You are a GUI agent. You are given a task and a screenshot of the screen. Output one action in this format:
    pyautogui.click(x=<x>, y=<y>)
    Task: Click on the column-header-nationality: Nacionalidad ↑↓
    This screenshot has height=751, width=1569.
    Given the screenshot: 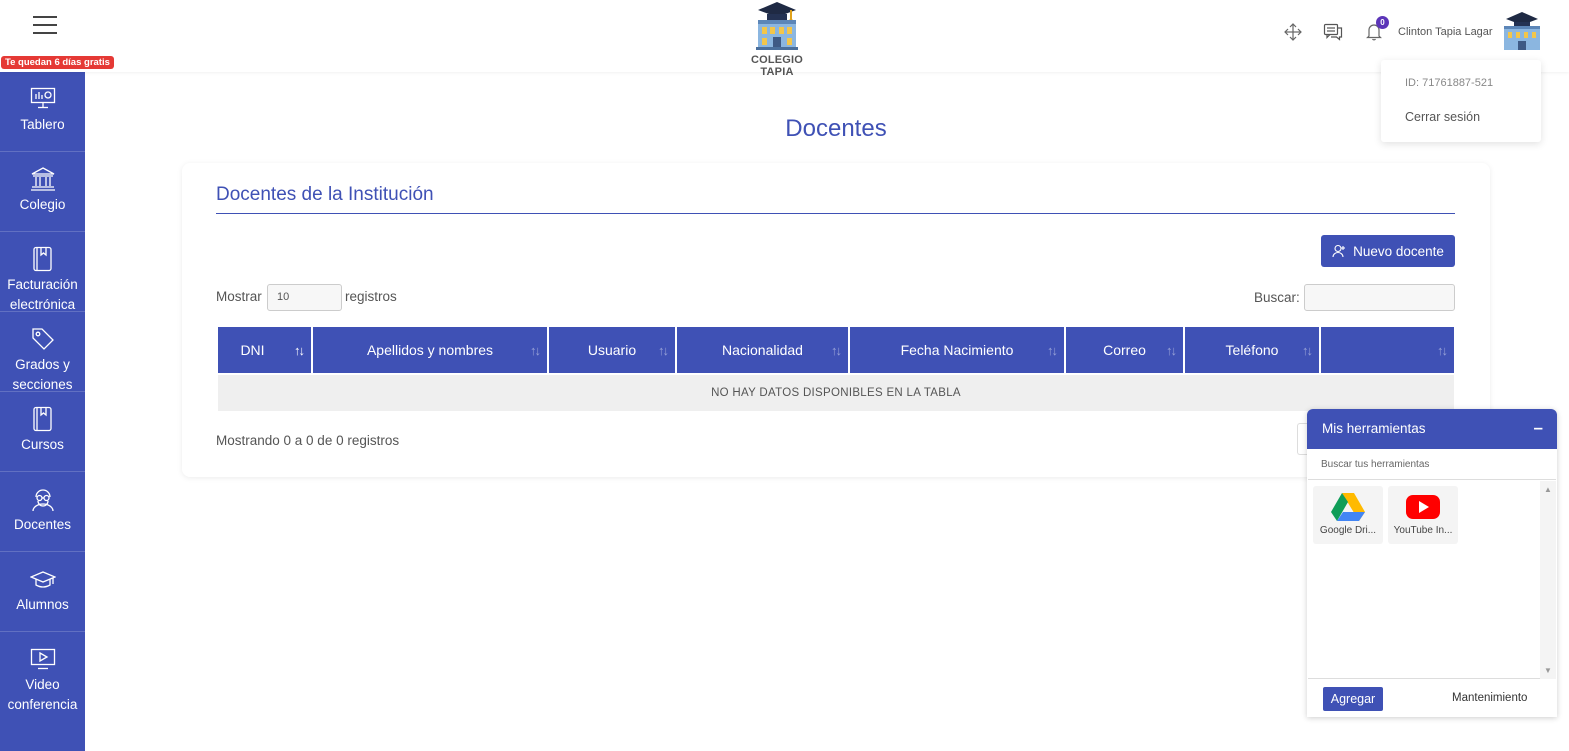 What is the action you would take?
    pyautogui.click(x=762, y=350)
    